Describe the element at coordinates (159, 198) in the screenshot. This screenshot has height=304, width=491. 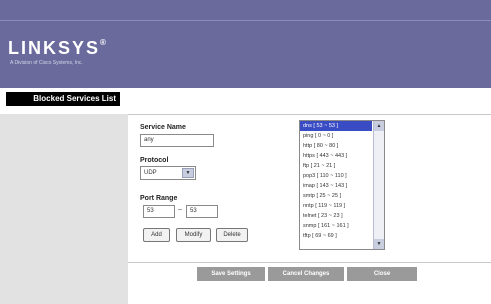
I see `port-range-label: Port Range` at that location.